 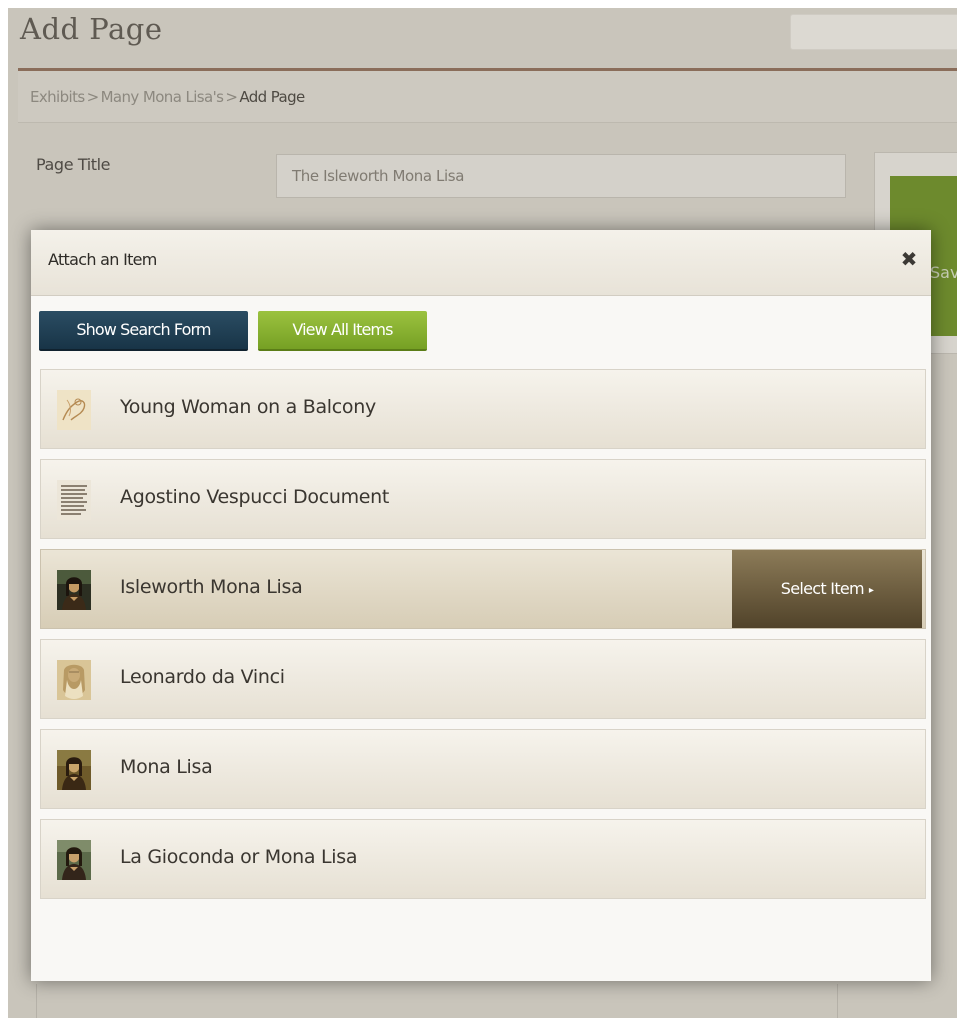 I want to click on item-label: La Gioconda or Mona Lisa, so click(x=239, y=857).